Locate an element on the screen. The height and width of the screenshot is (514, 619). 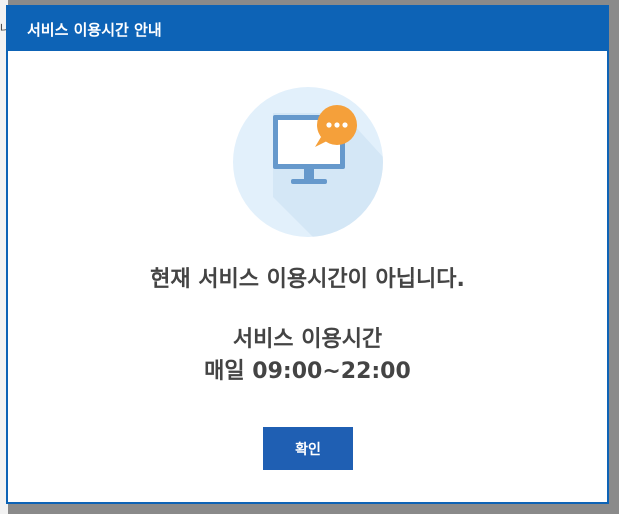
monitor-with-speech-bubble-icon is located at coordinates (328, 171).